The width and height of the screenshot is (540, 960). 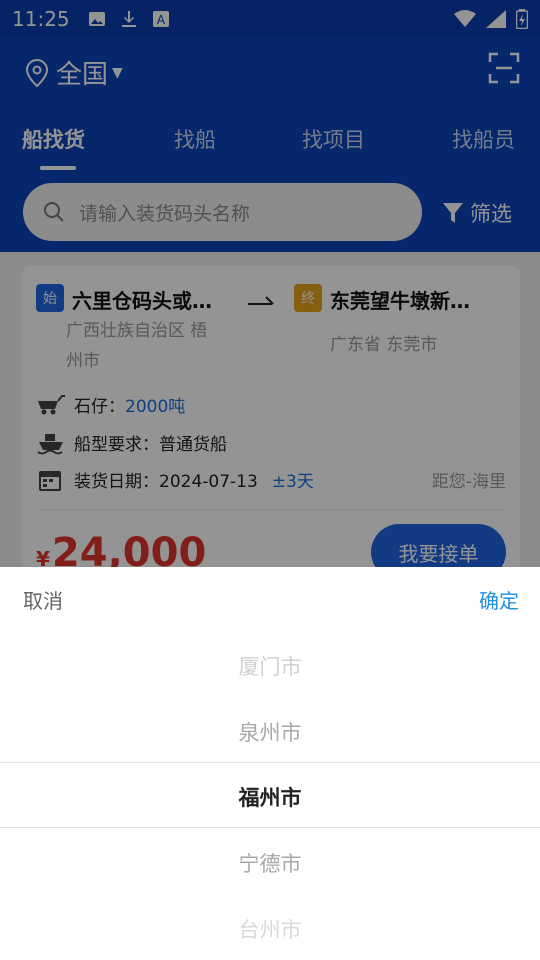 I want to click on picker-option: 宁德市, so click(x=270, y=863).